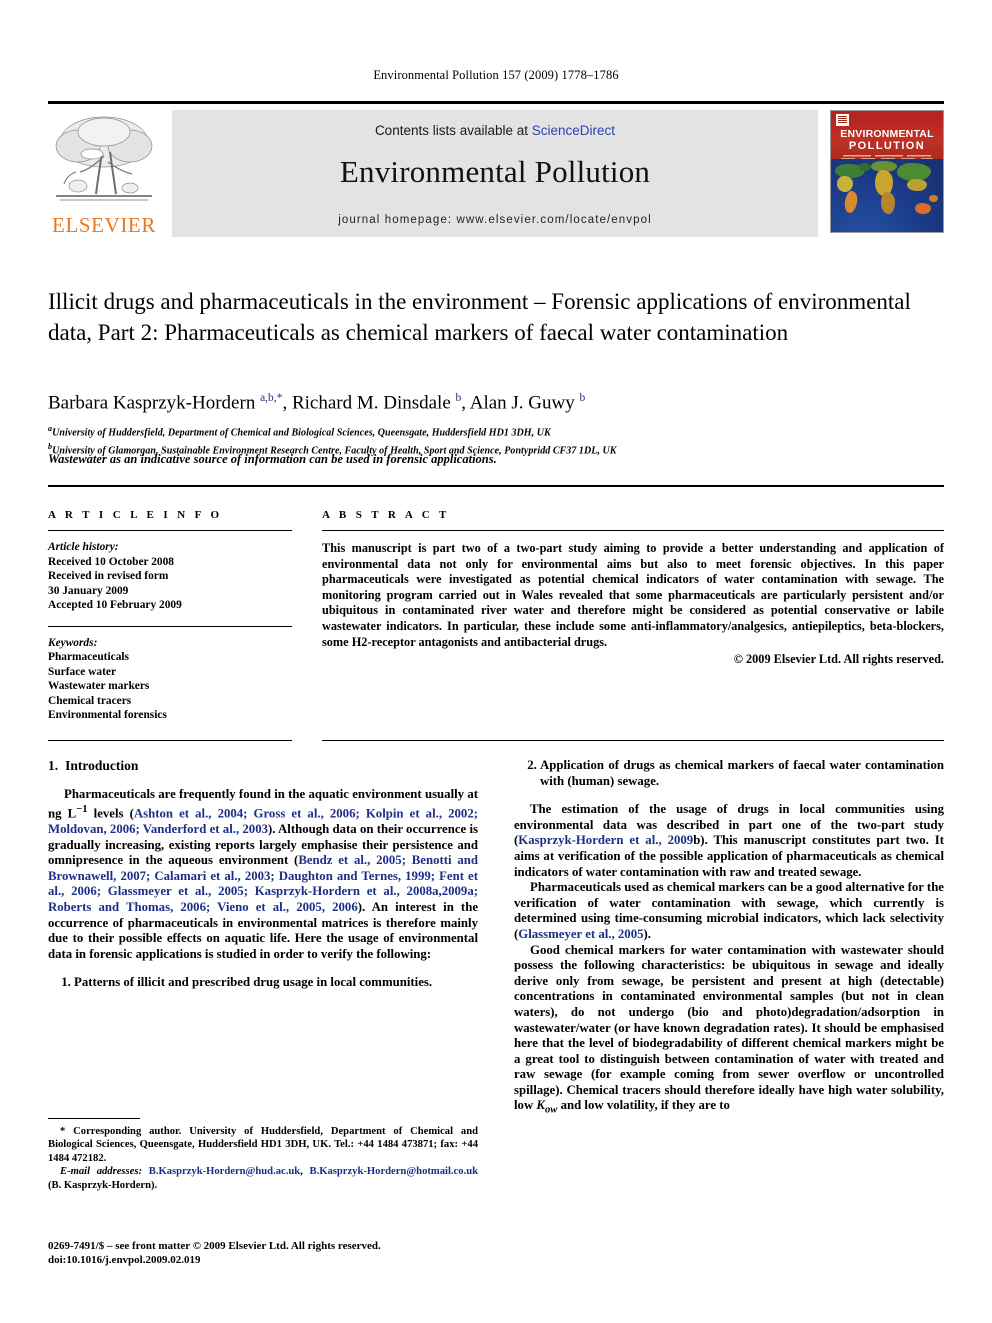 The width and height of the screenshot is (992, 1323). What do you see at coordinates (453, 130) in the screenshot?
I see `contents-prefix: Contents lists available at` at bounding box center [453, 130].